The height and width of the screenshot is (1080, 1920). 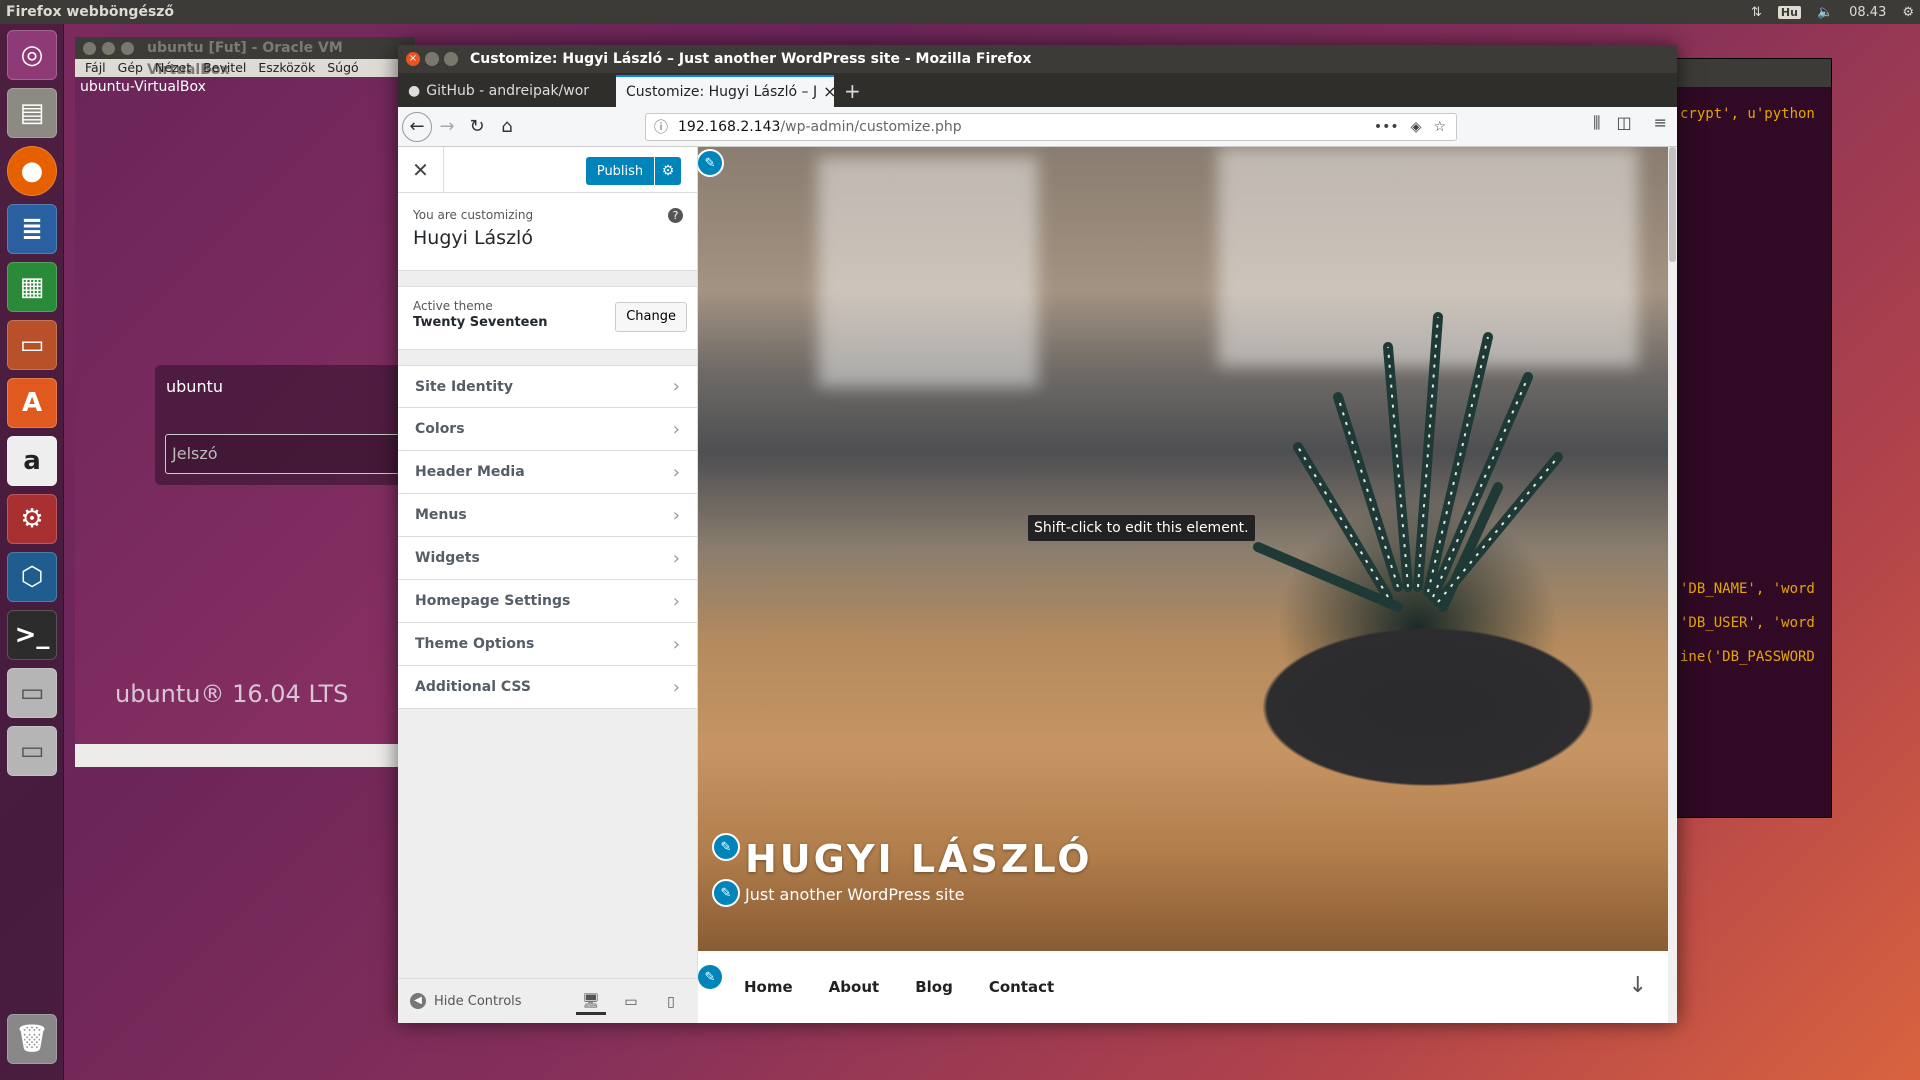 What do you see at coordinates (547, 644) in the screenshot?
I see `section-theme-options: Theme Options ›` at bounding box center [547, 644].